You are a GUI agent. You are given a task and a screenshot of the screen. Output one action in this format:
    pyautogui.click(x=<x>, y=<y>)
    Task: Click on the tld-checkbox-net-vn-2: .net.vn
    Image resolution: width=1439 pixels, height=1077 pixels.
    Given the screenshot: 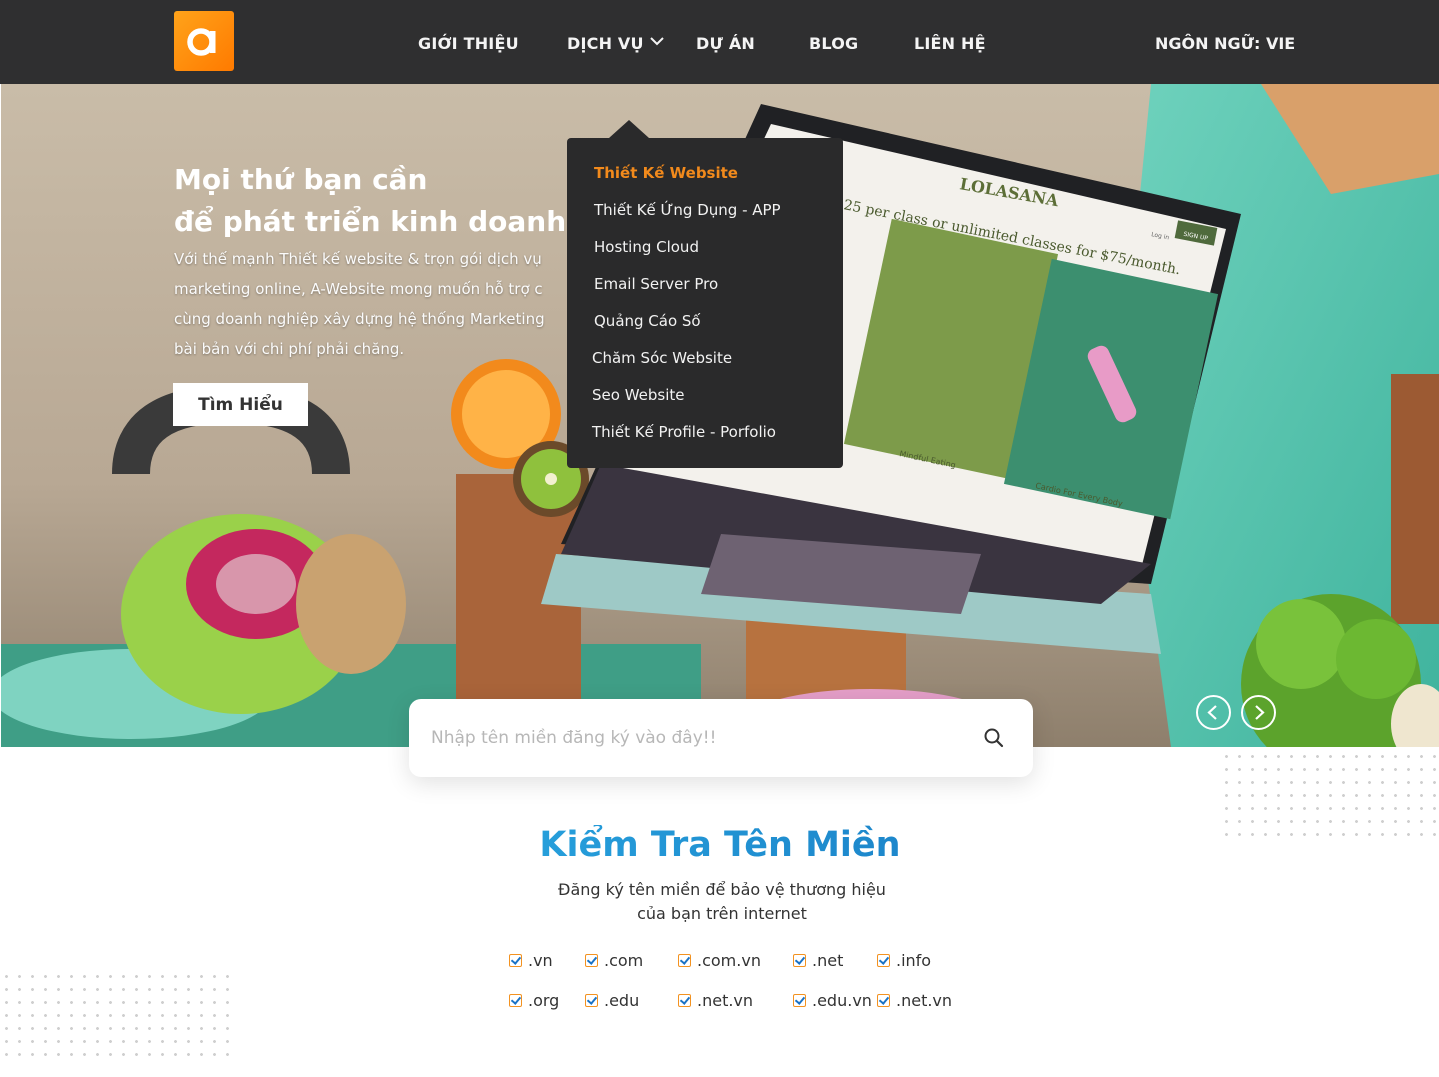 What is the action you would take?
    pyautogui.click(x=914, y=1000)
    